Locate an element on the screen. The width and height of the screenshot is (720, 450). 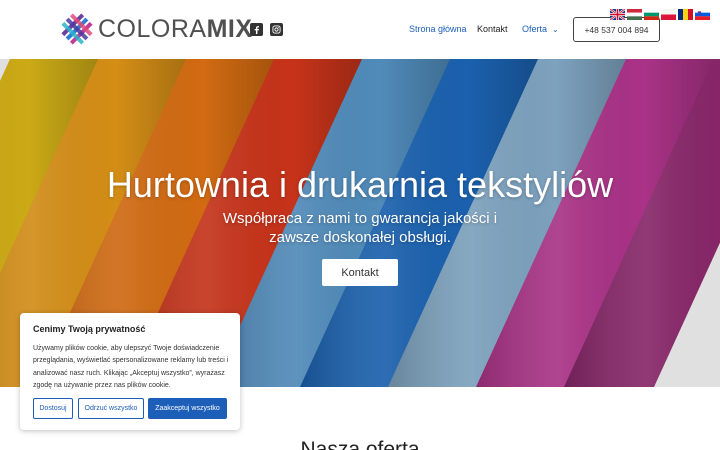
flag-bulgaria-icon is located at coordinates (651, 14).